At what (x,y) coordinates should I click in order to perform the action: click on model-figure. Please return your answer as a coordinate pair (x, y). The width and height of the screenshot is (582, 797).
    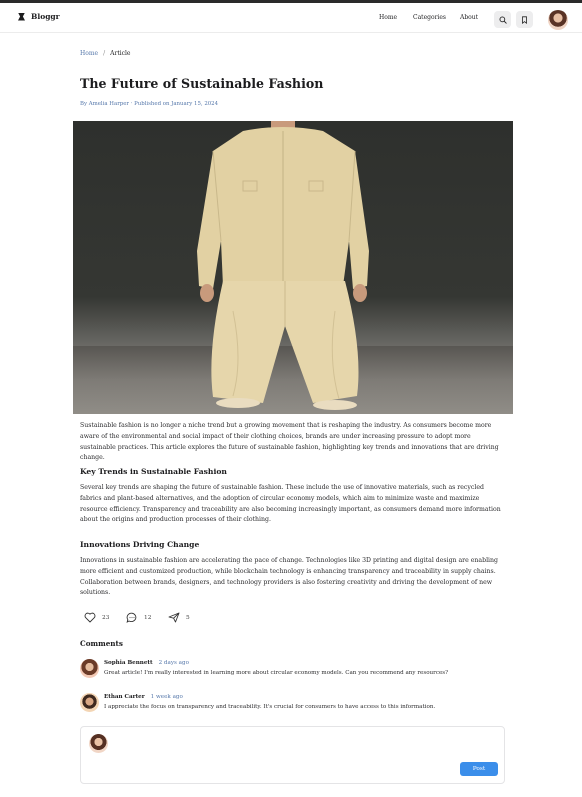
    Looking at the image, I should click on (283, 265).